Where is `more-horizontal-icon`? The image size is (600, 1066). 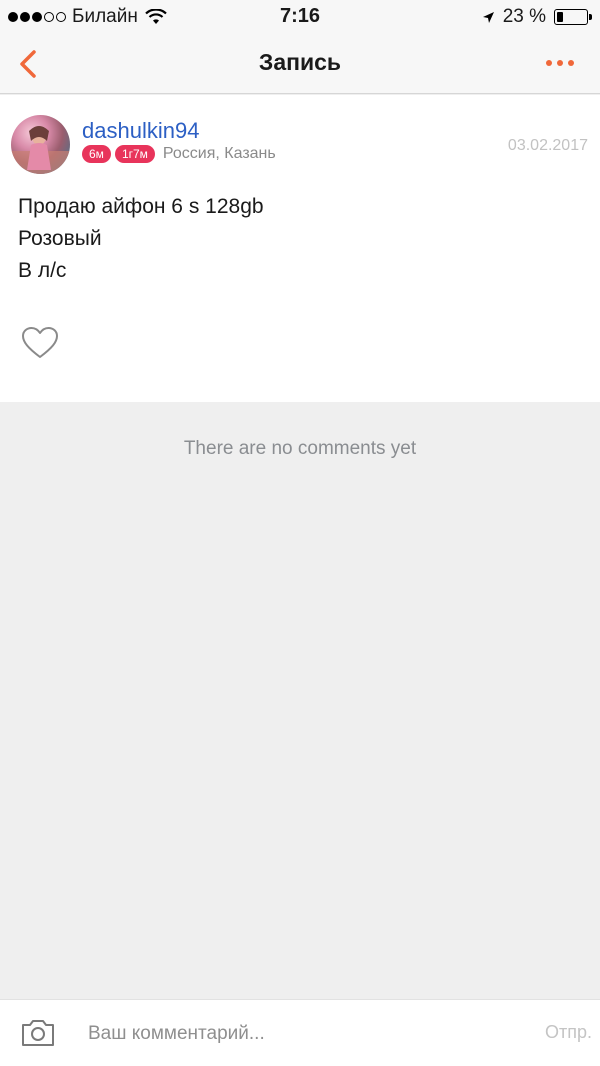
more-horizontal-icon is located at coordinates (549, 63).